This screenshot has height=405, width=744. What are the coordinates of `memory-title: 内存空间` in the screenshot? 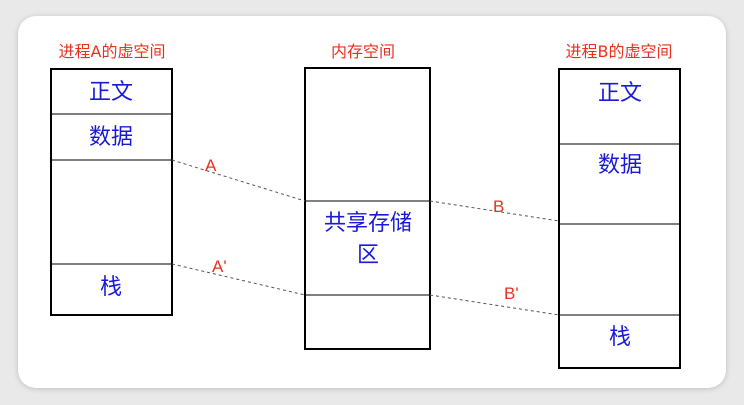 It's located at (363, 51).